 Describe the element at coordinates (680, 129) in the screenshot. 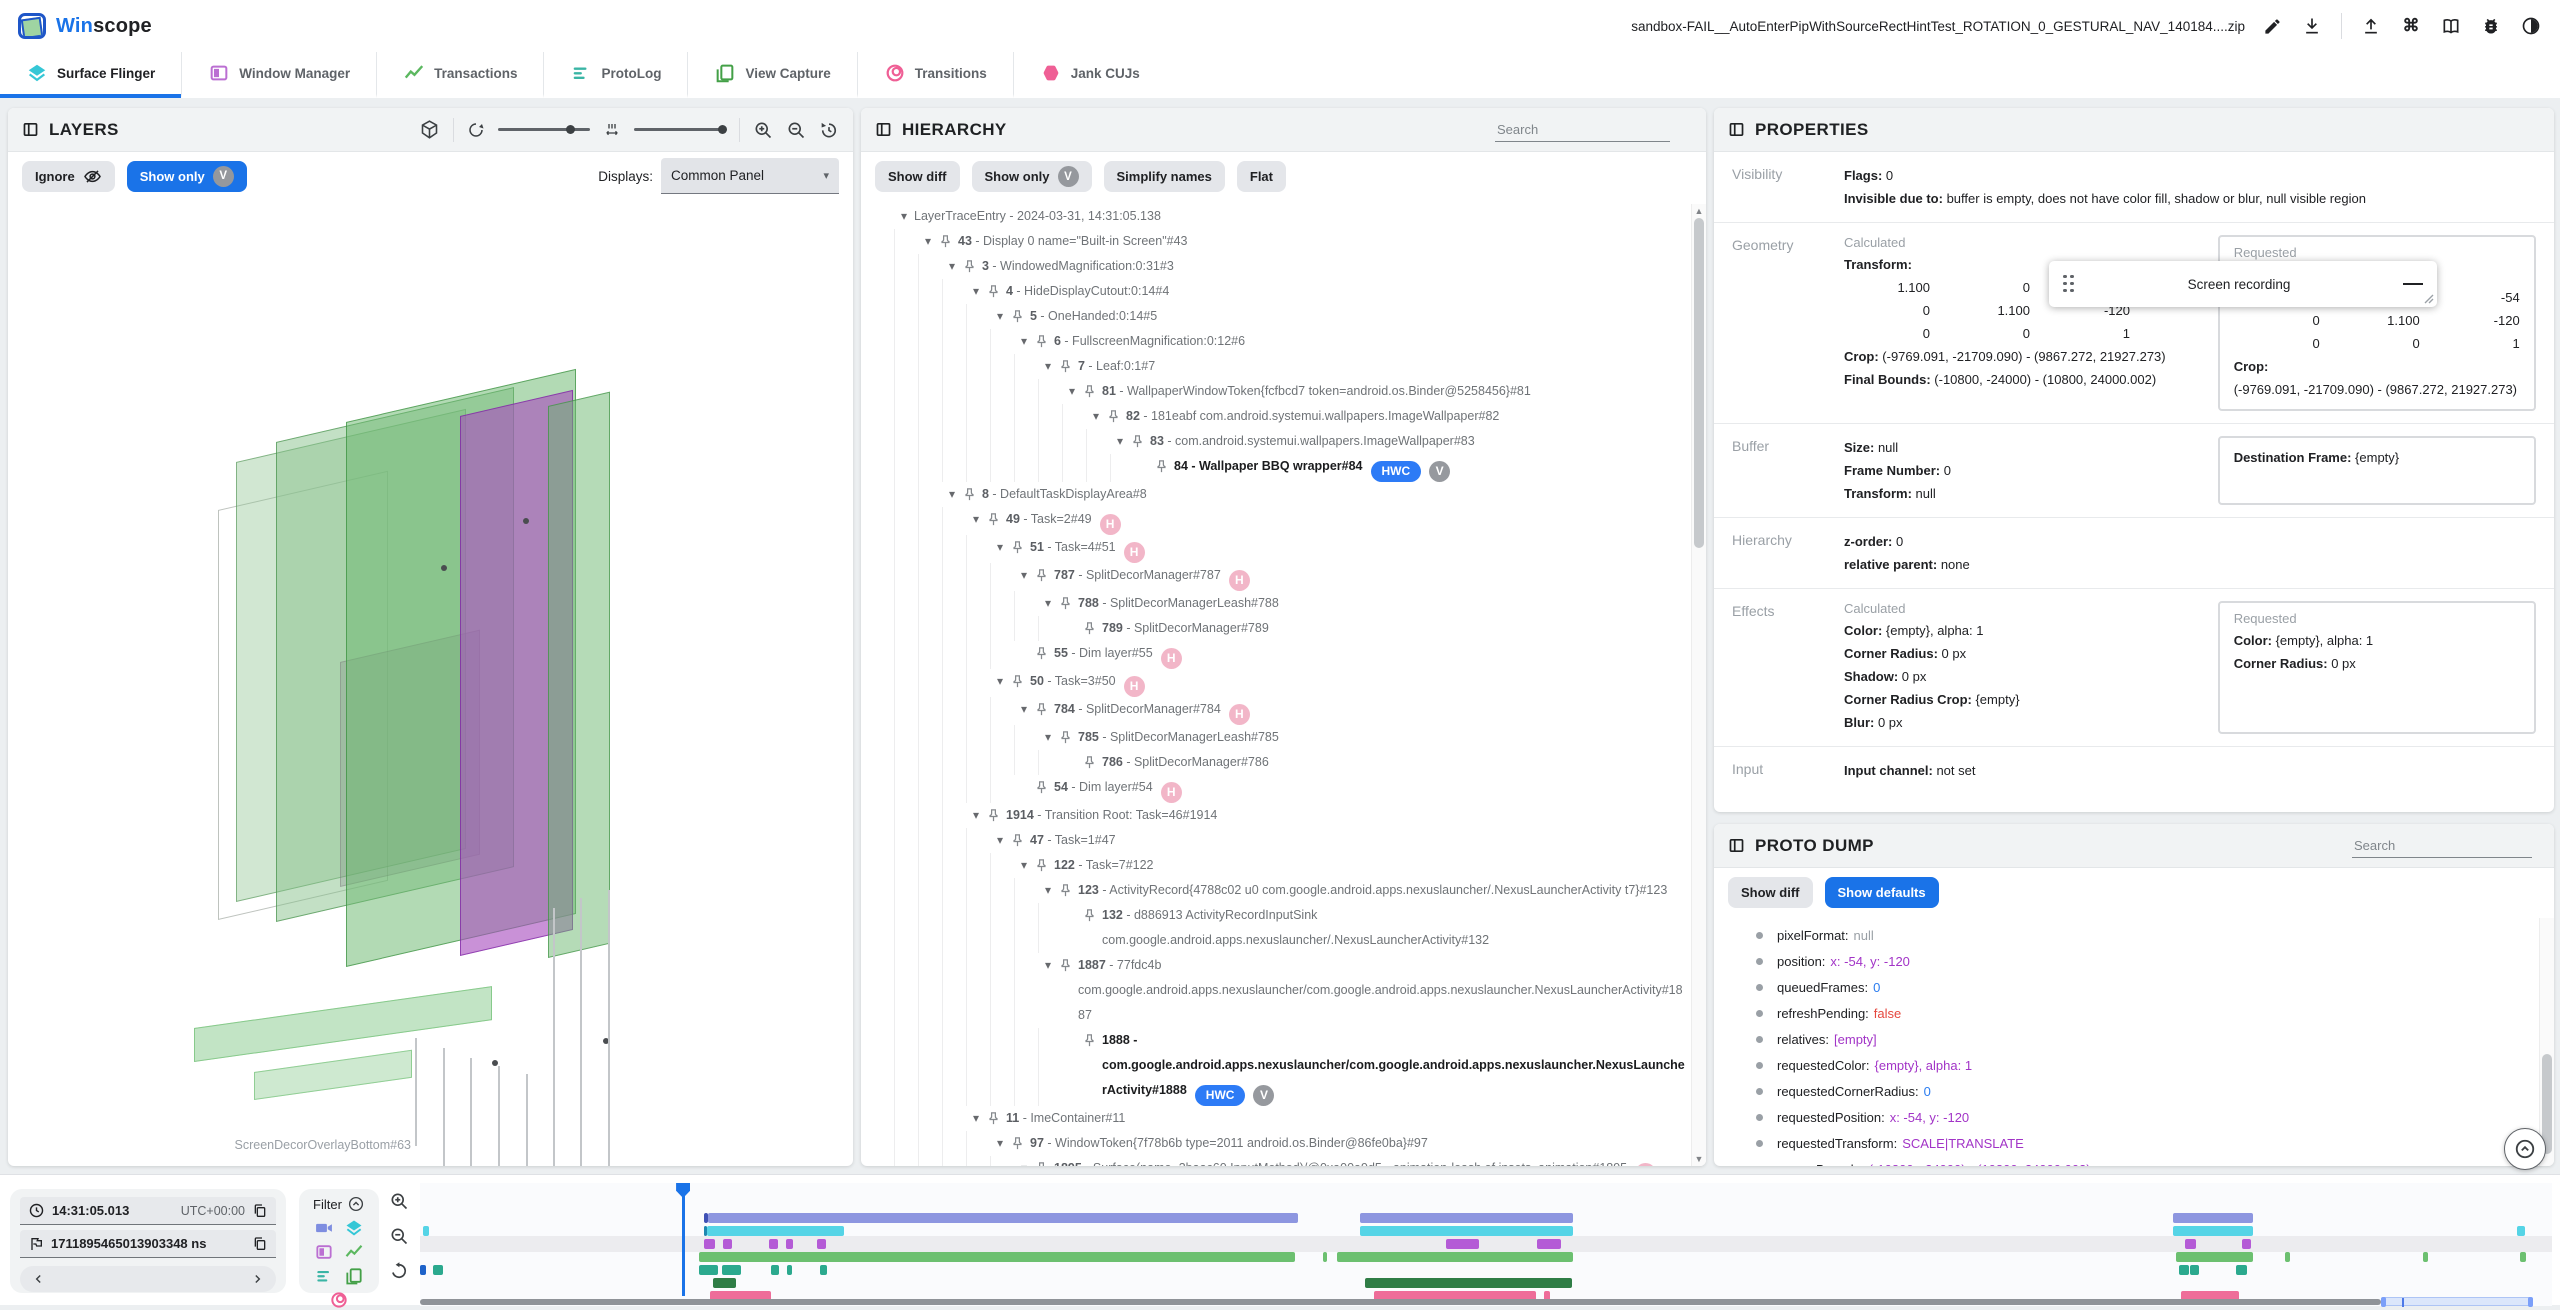

I see `spacing-slider` at that location.